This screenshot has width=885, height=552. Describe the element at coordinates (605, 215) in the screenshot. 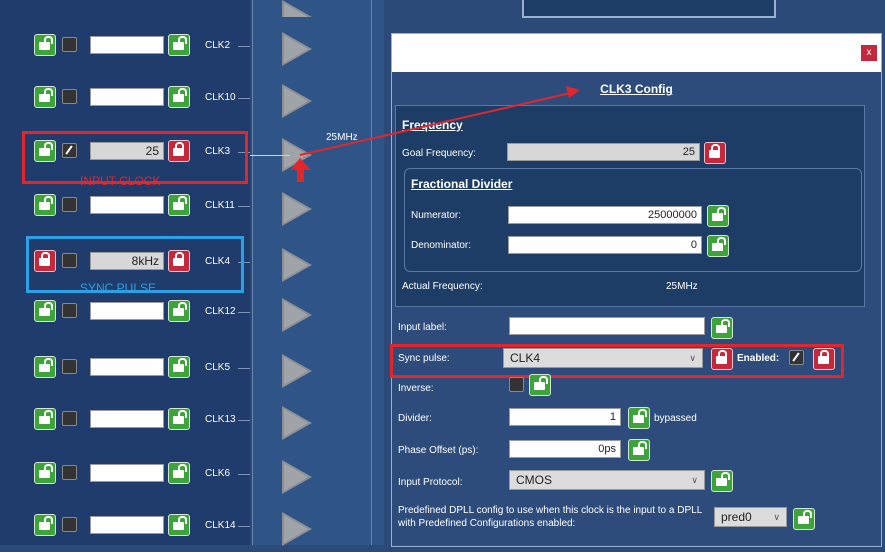

I see `numerator-input: 25000000` at that location.